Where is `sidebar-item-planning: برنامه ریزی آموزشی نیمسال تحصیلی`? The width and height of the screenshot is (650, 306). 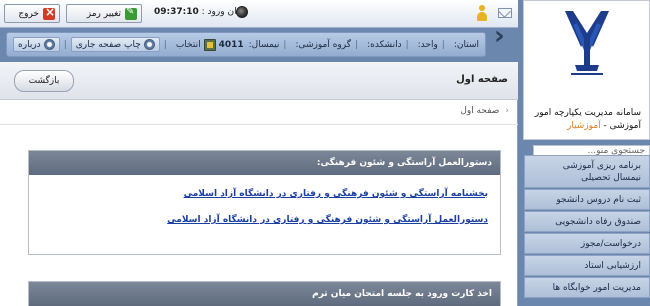
sidebar-item-planning: برنامه ریزی آموزشی نیمسال تحصیلی is located at coordinates (587, 171).